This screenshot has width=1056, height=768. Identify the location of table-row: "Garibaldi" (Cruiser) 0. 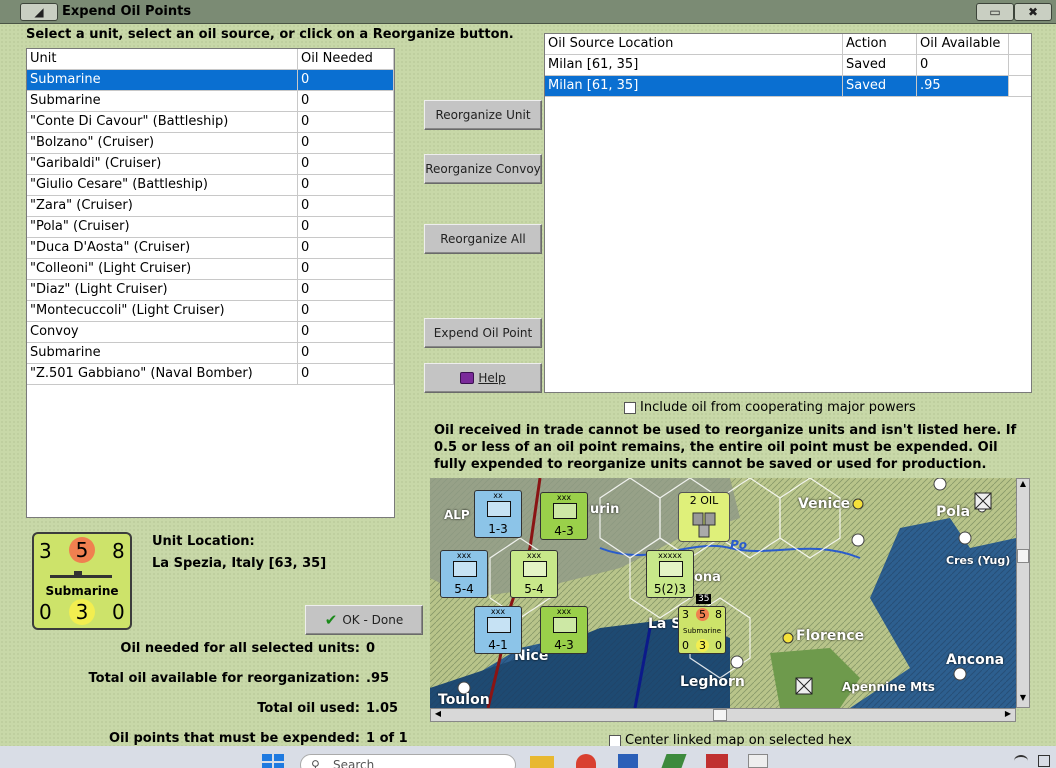
(210, 164).